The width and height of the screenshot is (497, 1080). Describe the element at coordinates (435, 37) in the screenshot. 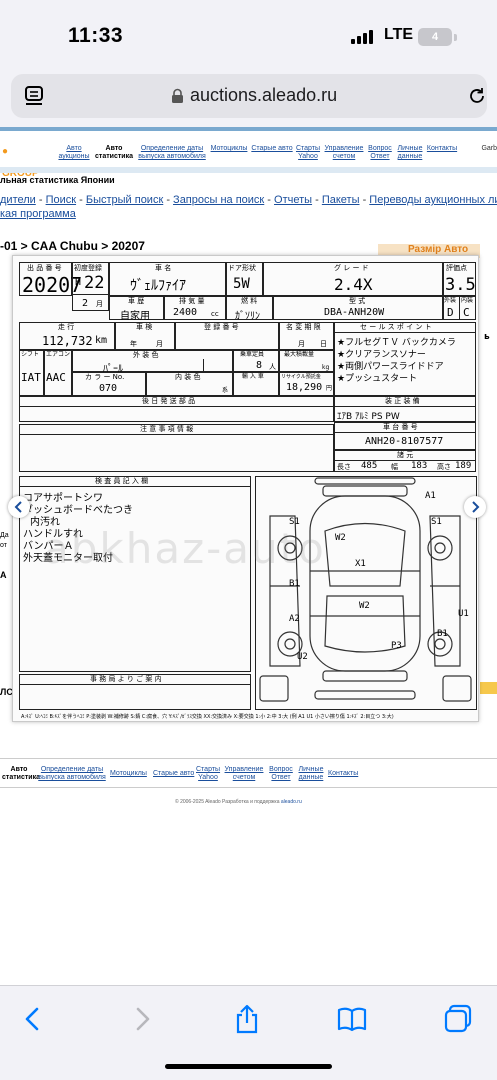

I see `battery-icon: 4` at that location.